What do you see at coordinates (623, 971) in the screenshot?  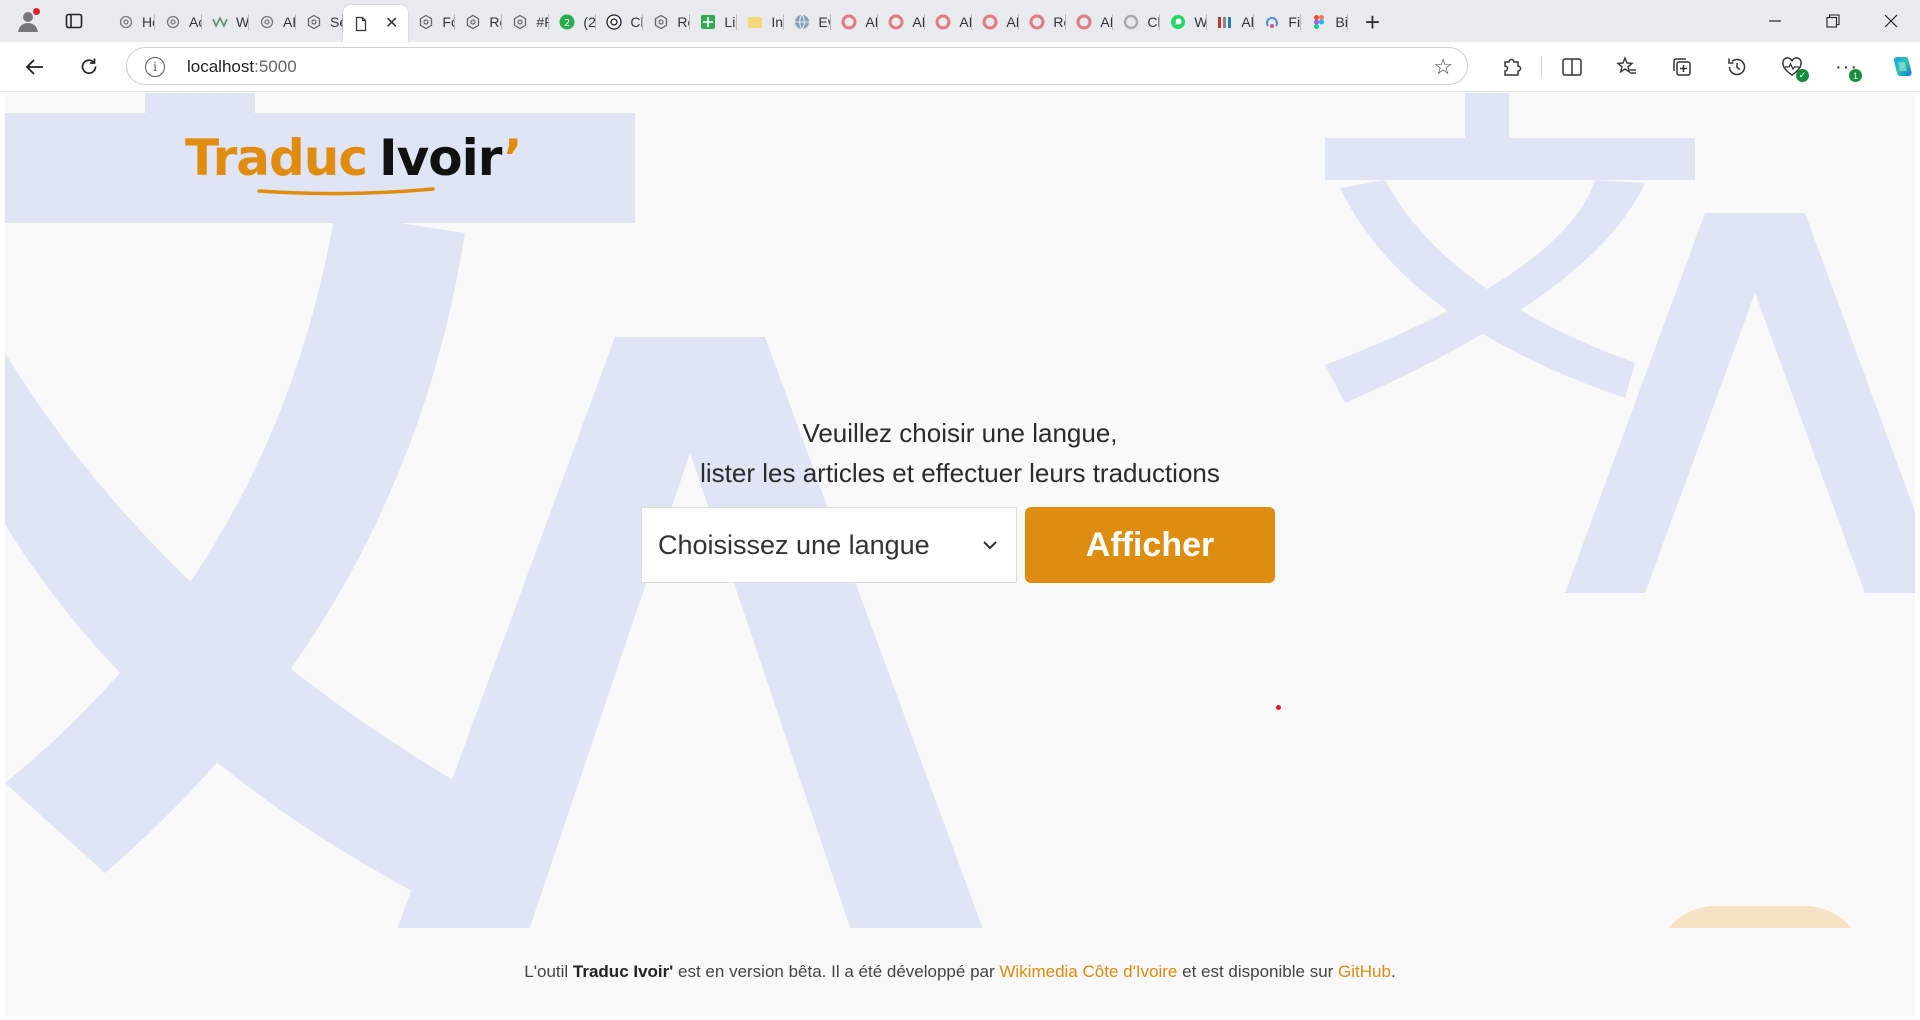 I see `footer-product-name: Traduc Ivoir'` at bounding box center [623, 971].